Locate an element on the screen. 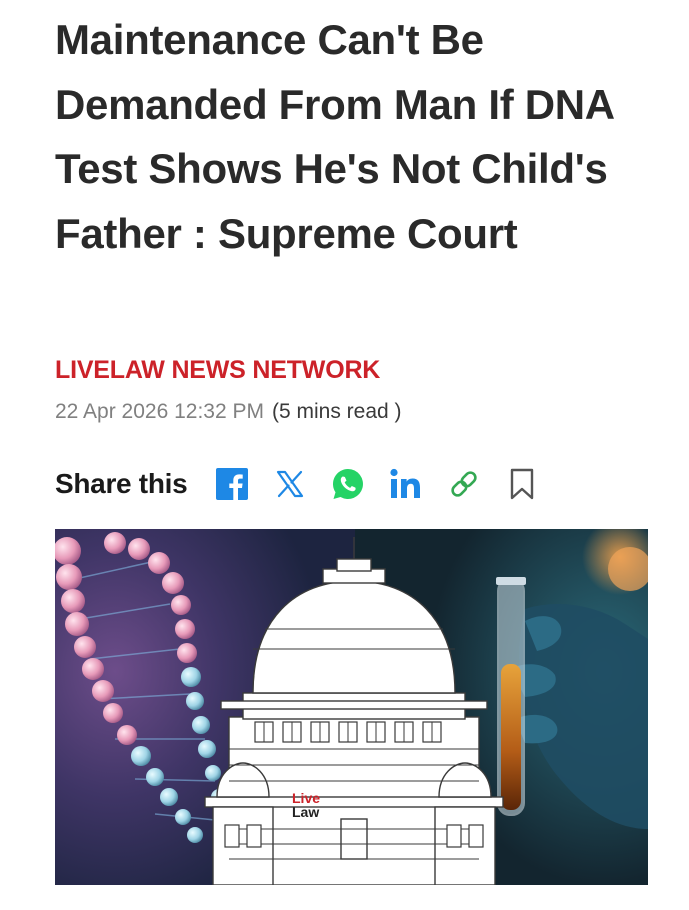  share-bar: Share this is located at coordinates (308, 484).